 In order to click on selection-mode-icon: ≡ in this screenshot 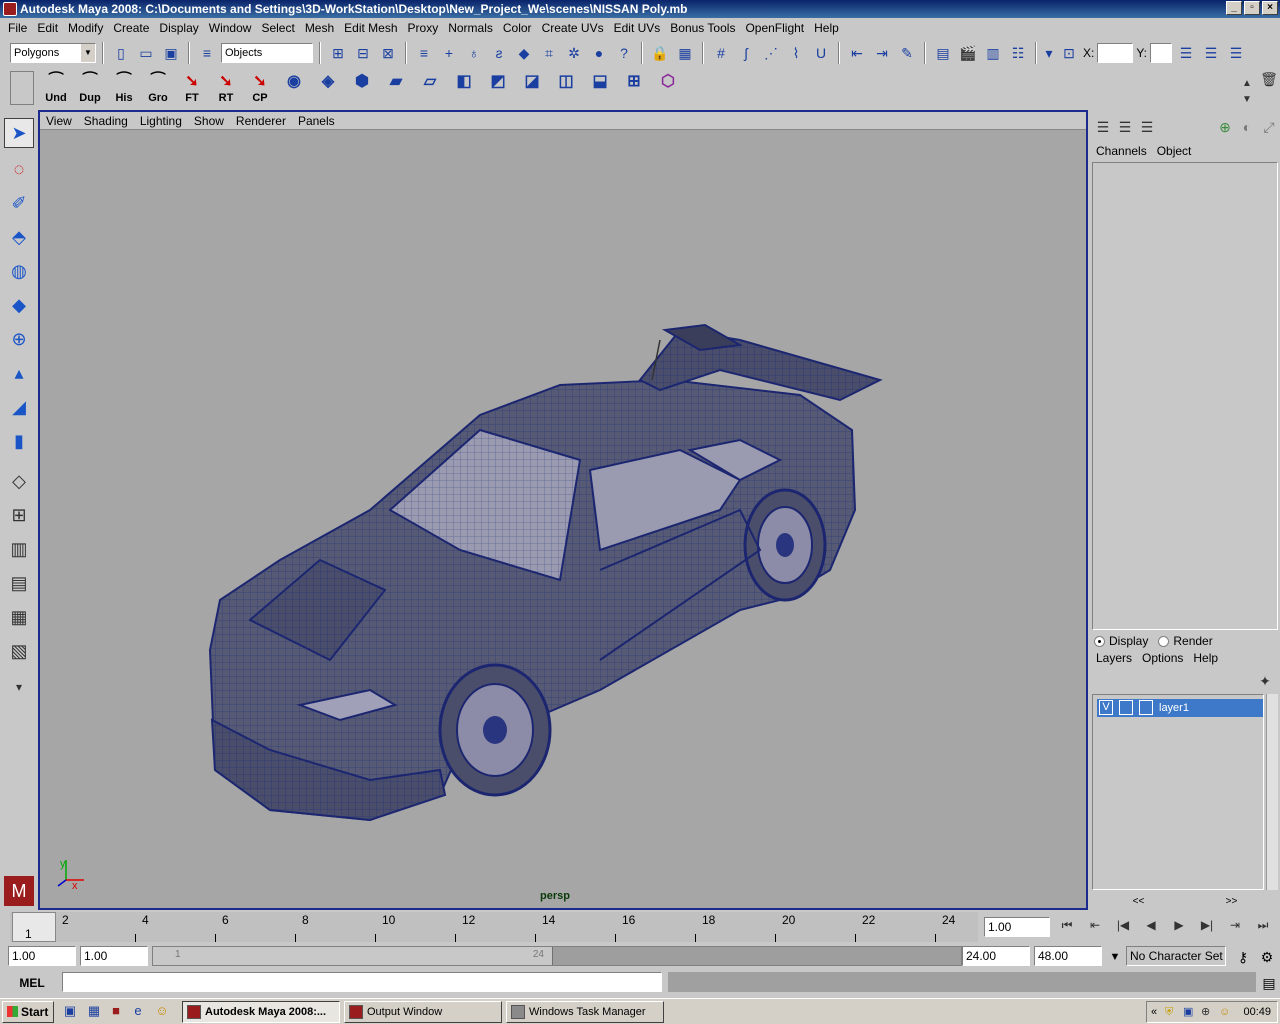, I will do `click(207, 53)`.